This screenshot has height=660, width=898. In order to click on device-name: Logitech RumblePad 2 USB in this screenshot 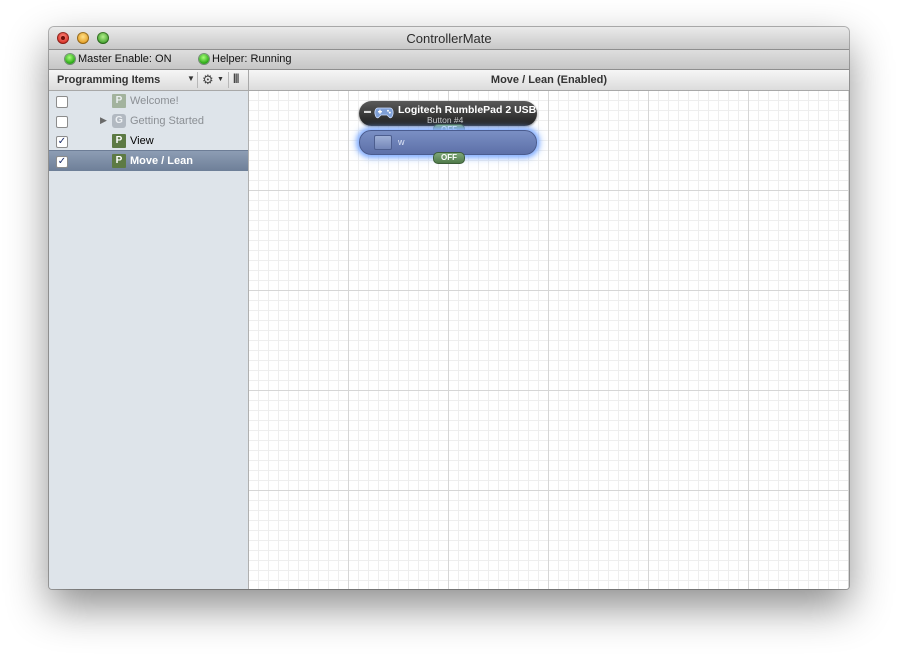, I will do `click(467, 110)`.